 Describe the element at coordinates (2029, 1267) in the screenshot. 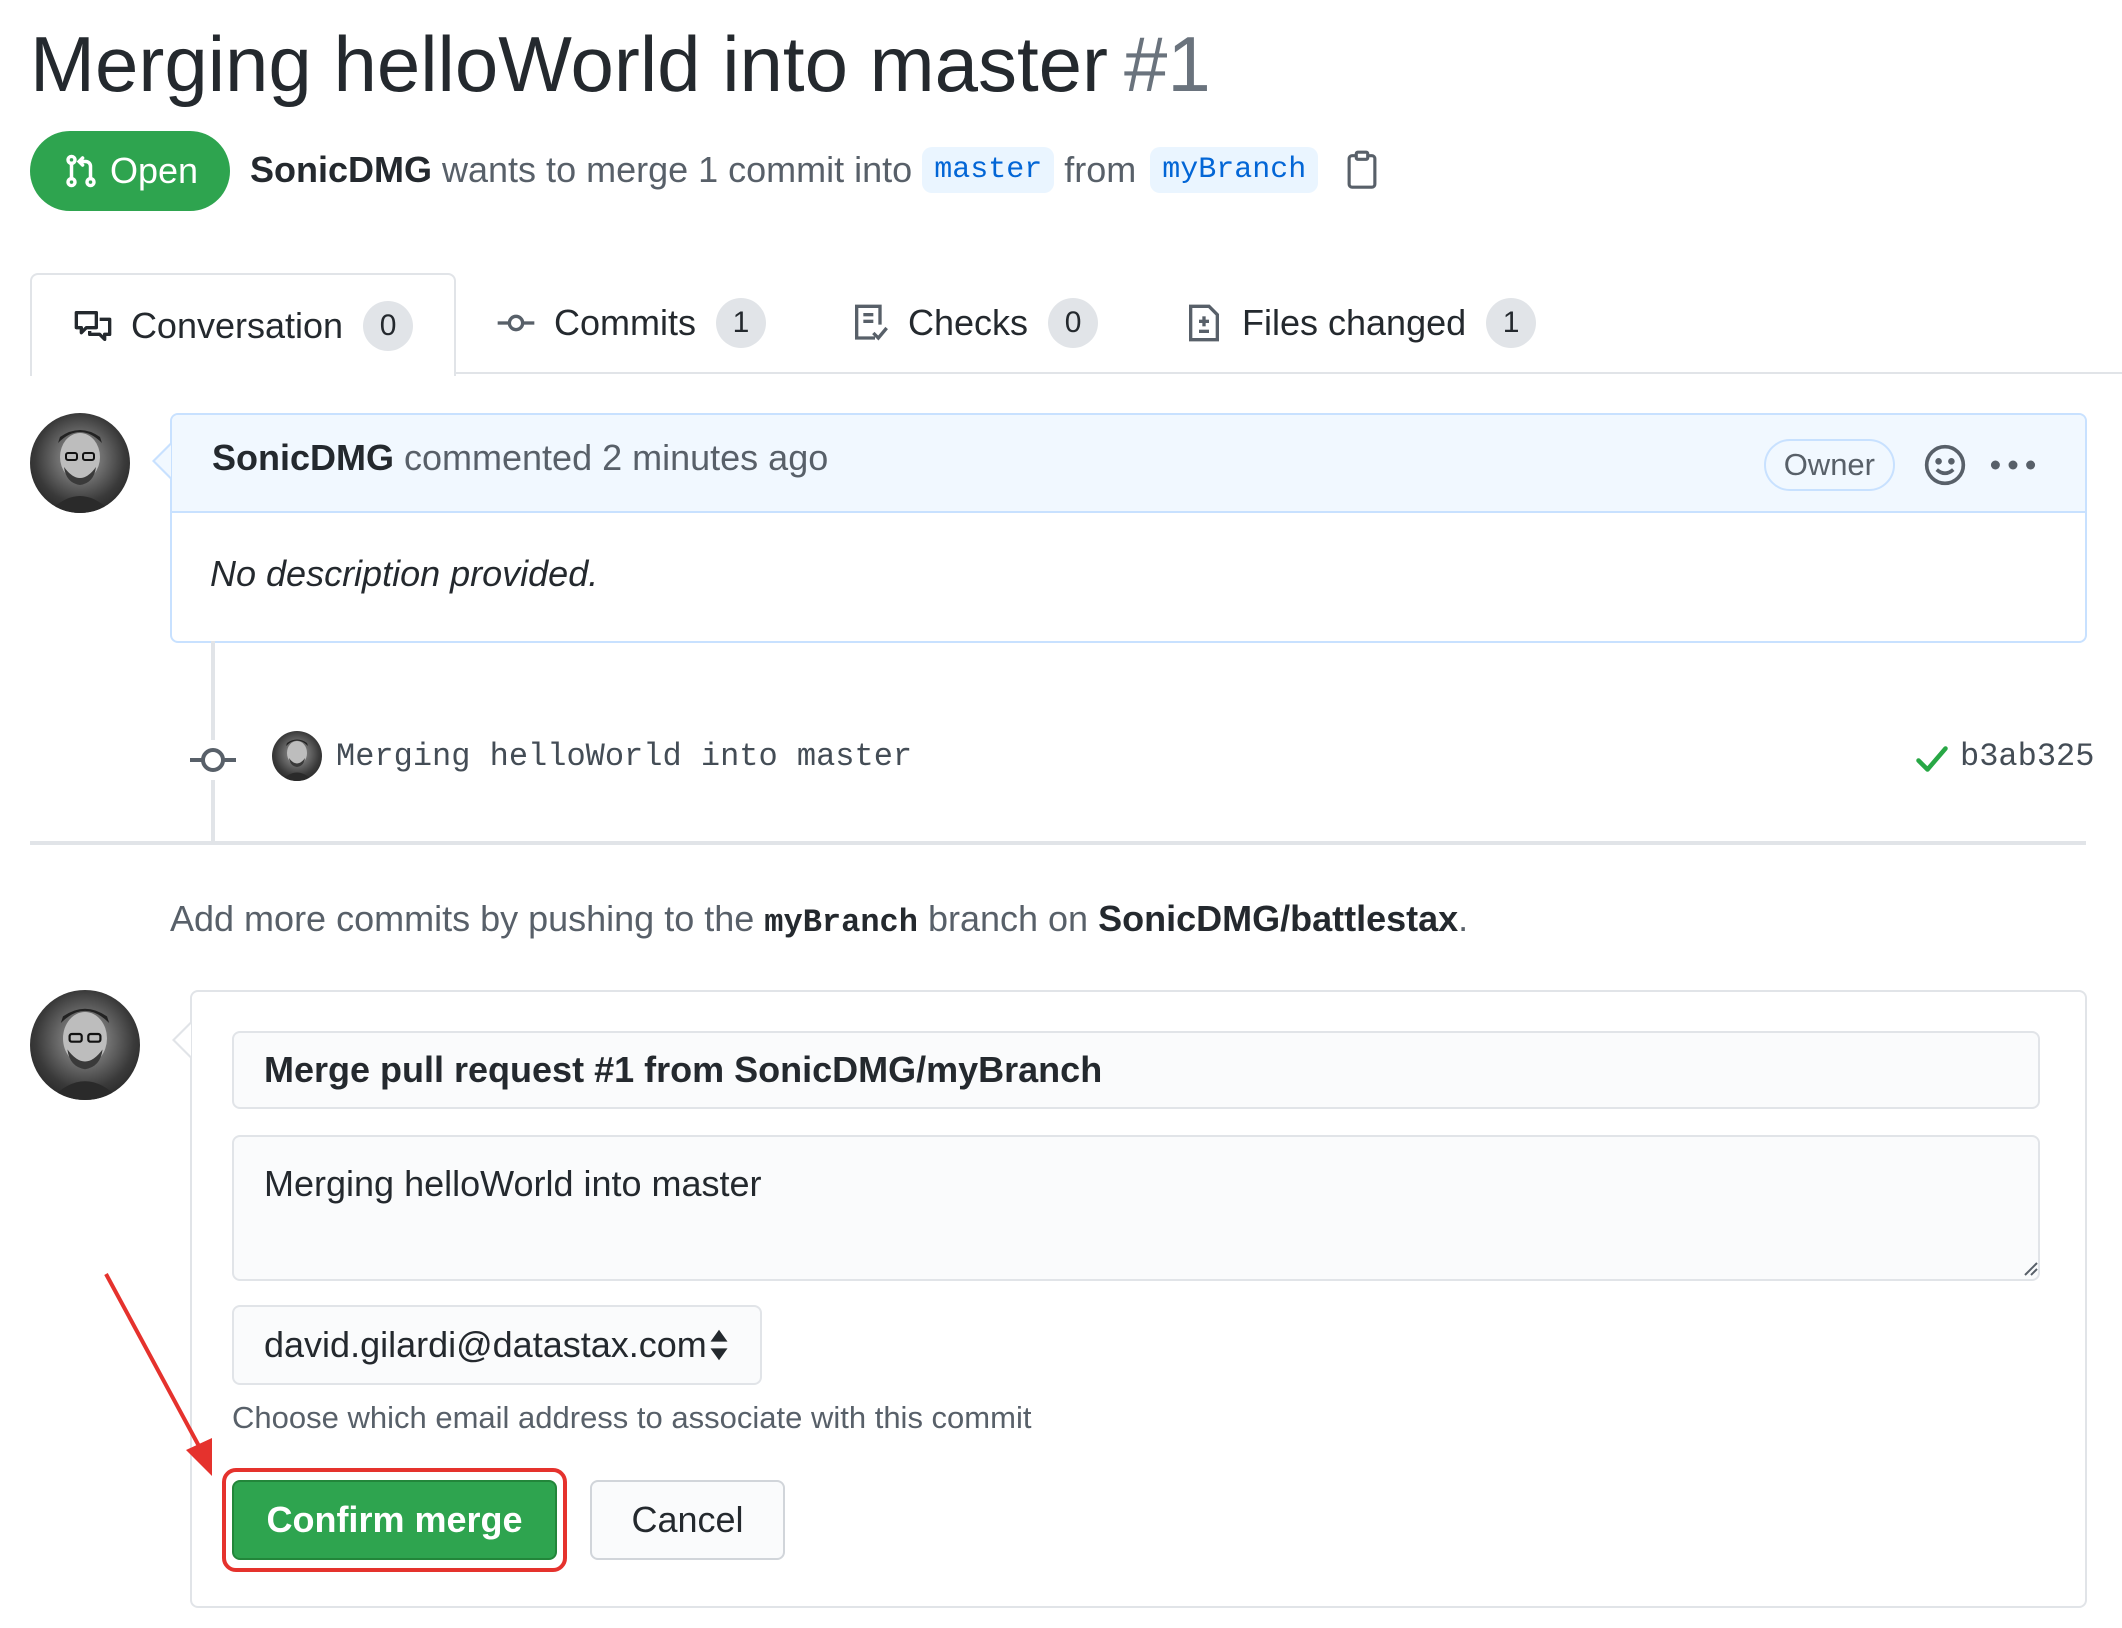

I see `resize-handle-icon` at that location.